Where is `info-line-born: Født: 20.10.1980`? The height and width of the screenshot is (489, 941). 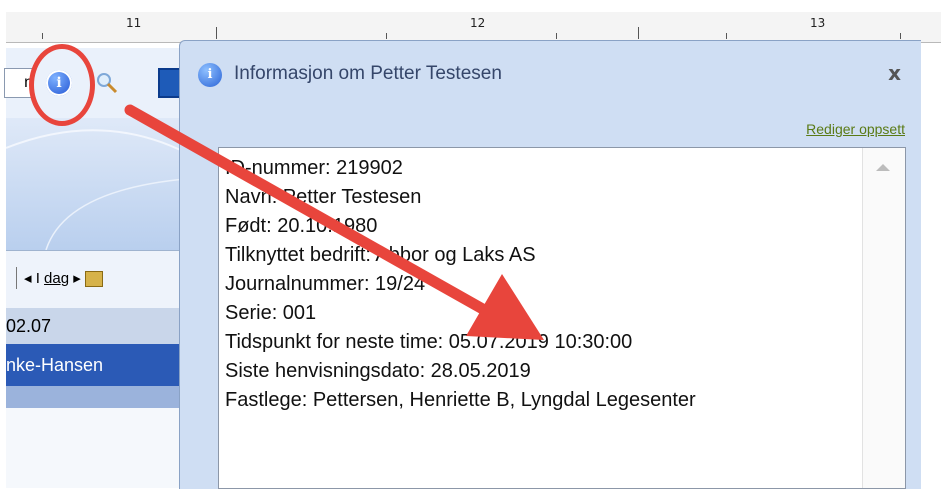 info-line-born: Født: 20.10.1980 is located at coordinates (301, 226).